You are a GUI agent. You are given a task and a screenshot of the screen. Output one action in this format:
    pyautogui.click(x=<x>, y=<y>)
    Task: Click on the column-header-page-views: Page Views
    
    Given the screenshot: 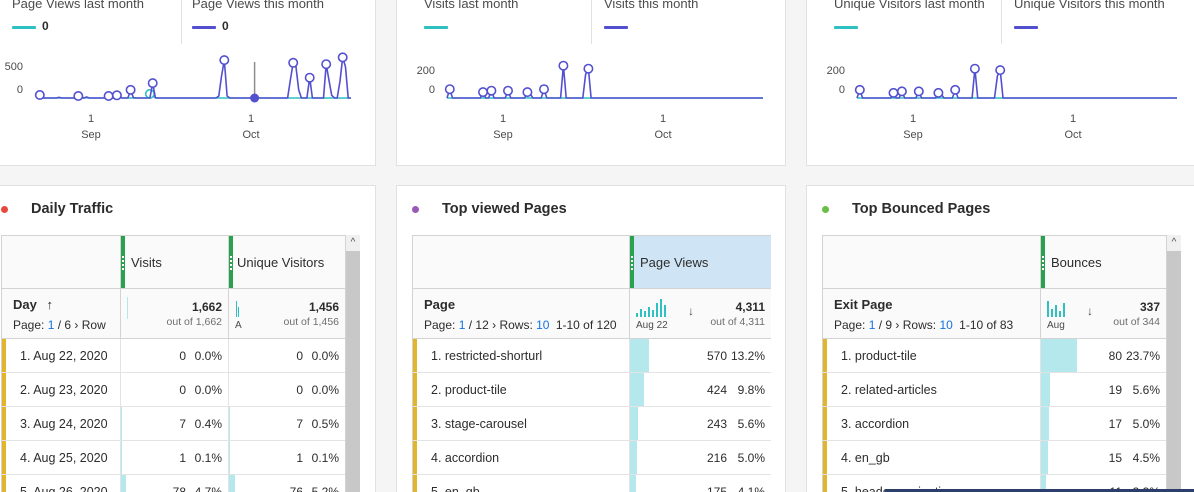 What is the action you would take?
    pyautogui.click(x=700, y=262)
    